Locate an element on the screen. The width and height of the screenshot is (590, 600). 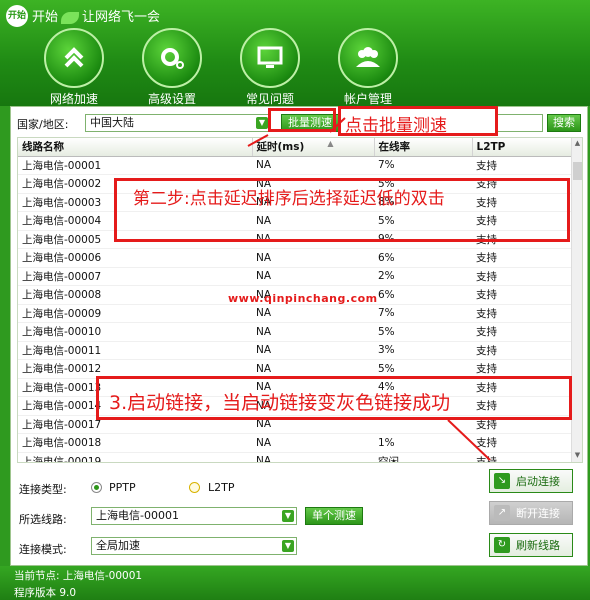
arrow-to-batch-button is located at coordinates (337, 125).